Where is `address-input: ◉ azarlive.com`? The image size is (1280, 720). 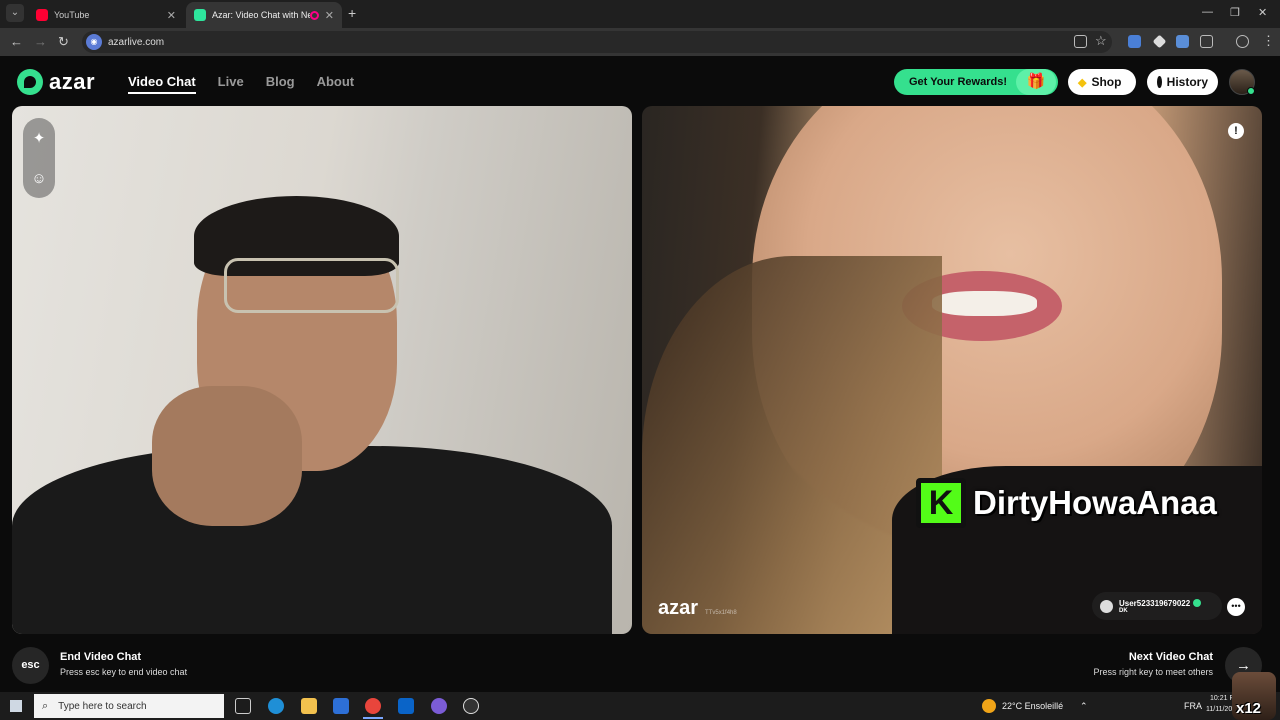 address-input: ◉ azarlive.com is located at coordinates (597, 42).